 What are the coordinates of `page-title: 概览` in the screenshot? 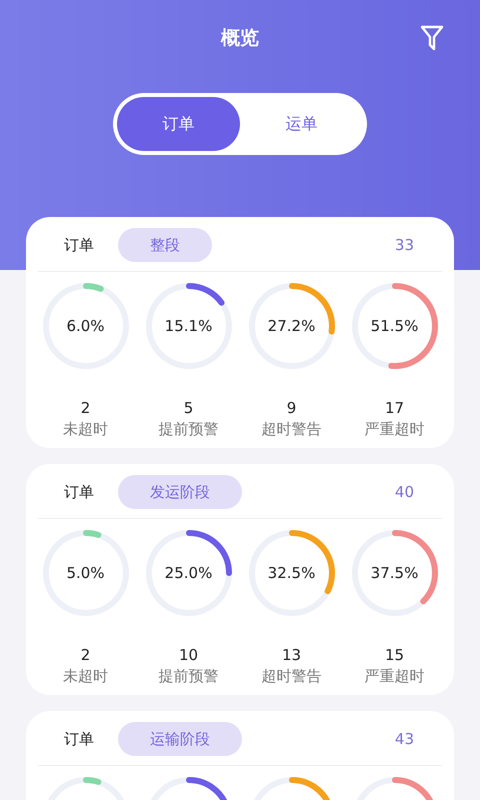 It's located at (240, 38).